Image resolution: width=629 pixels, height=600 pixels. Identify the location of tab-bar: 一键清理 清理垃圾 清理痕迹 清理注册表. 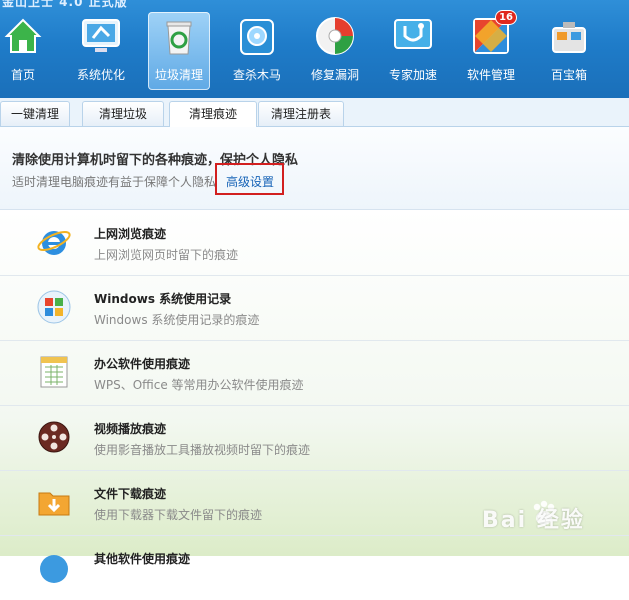
(314, 113).